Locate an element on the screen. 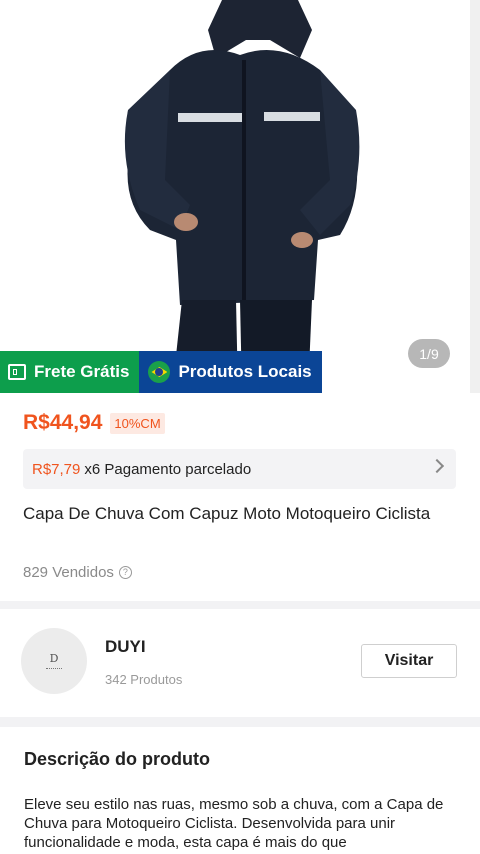 This screenshot has height=854, width=480. free-shipping-label: Frete Grátis is located at coordinates (82, 371).